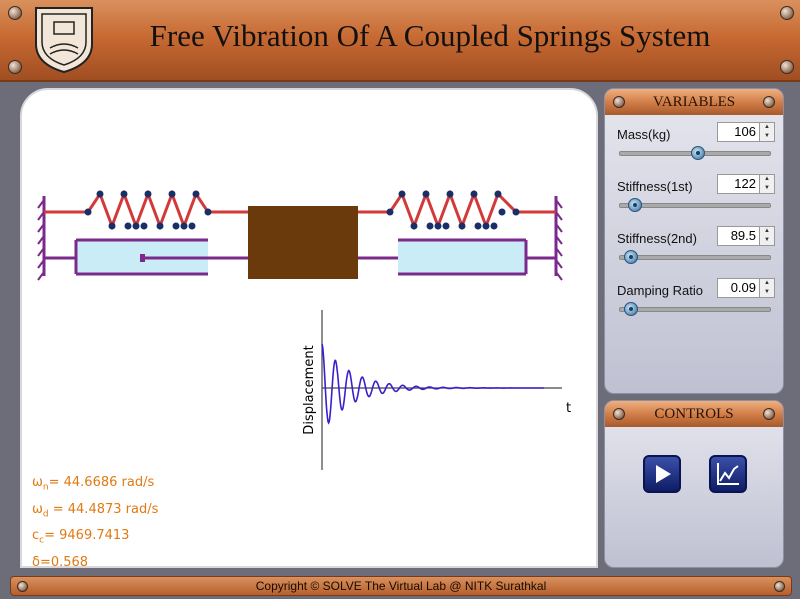 The width and height of the screenshot is (800, 599). I want to click on left-dashpot, so click(146, 257).